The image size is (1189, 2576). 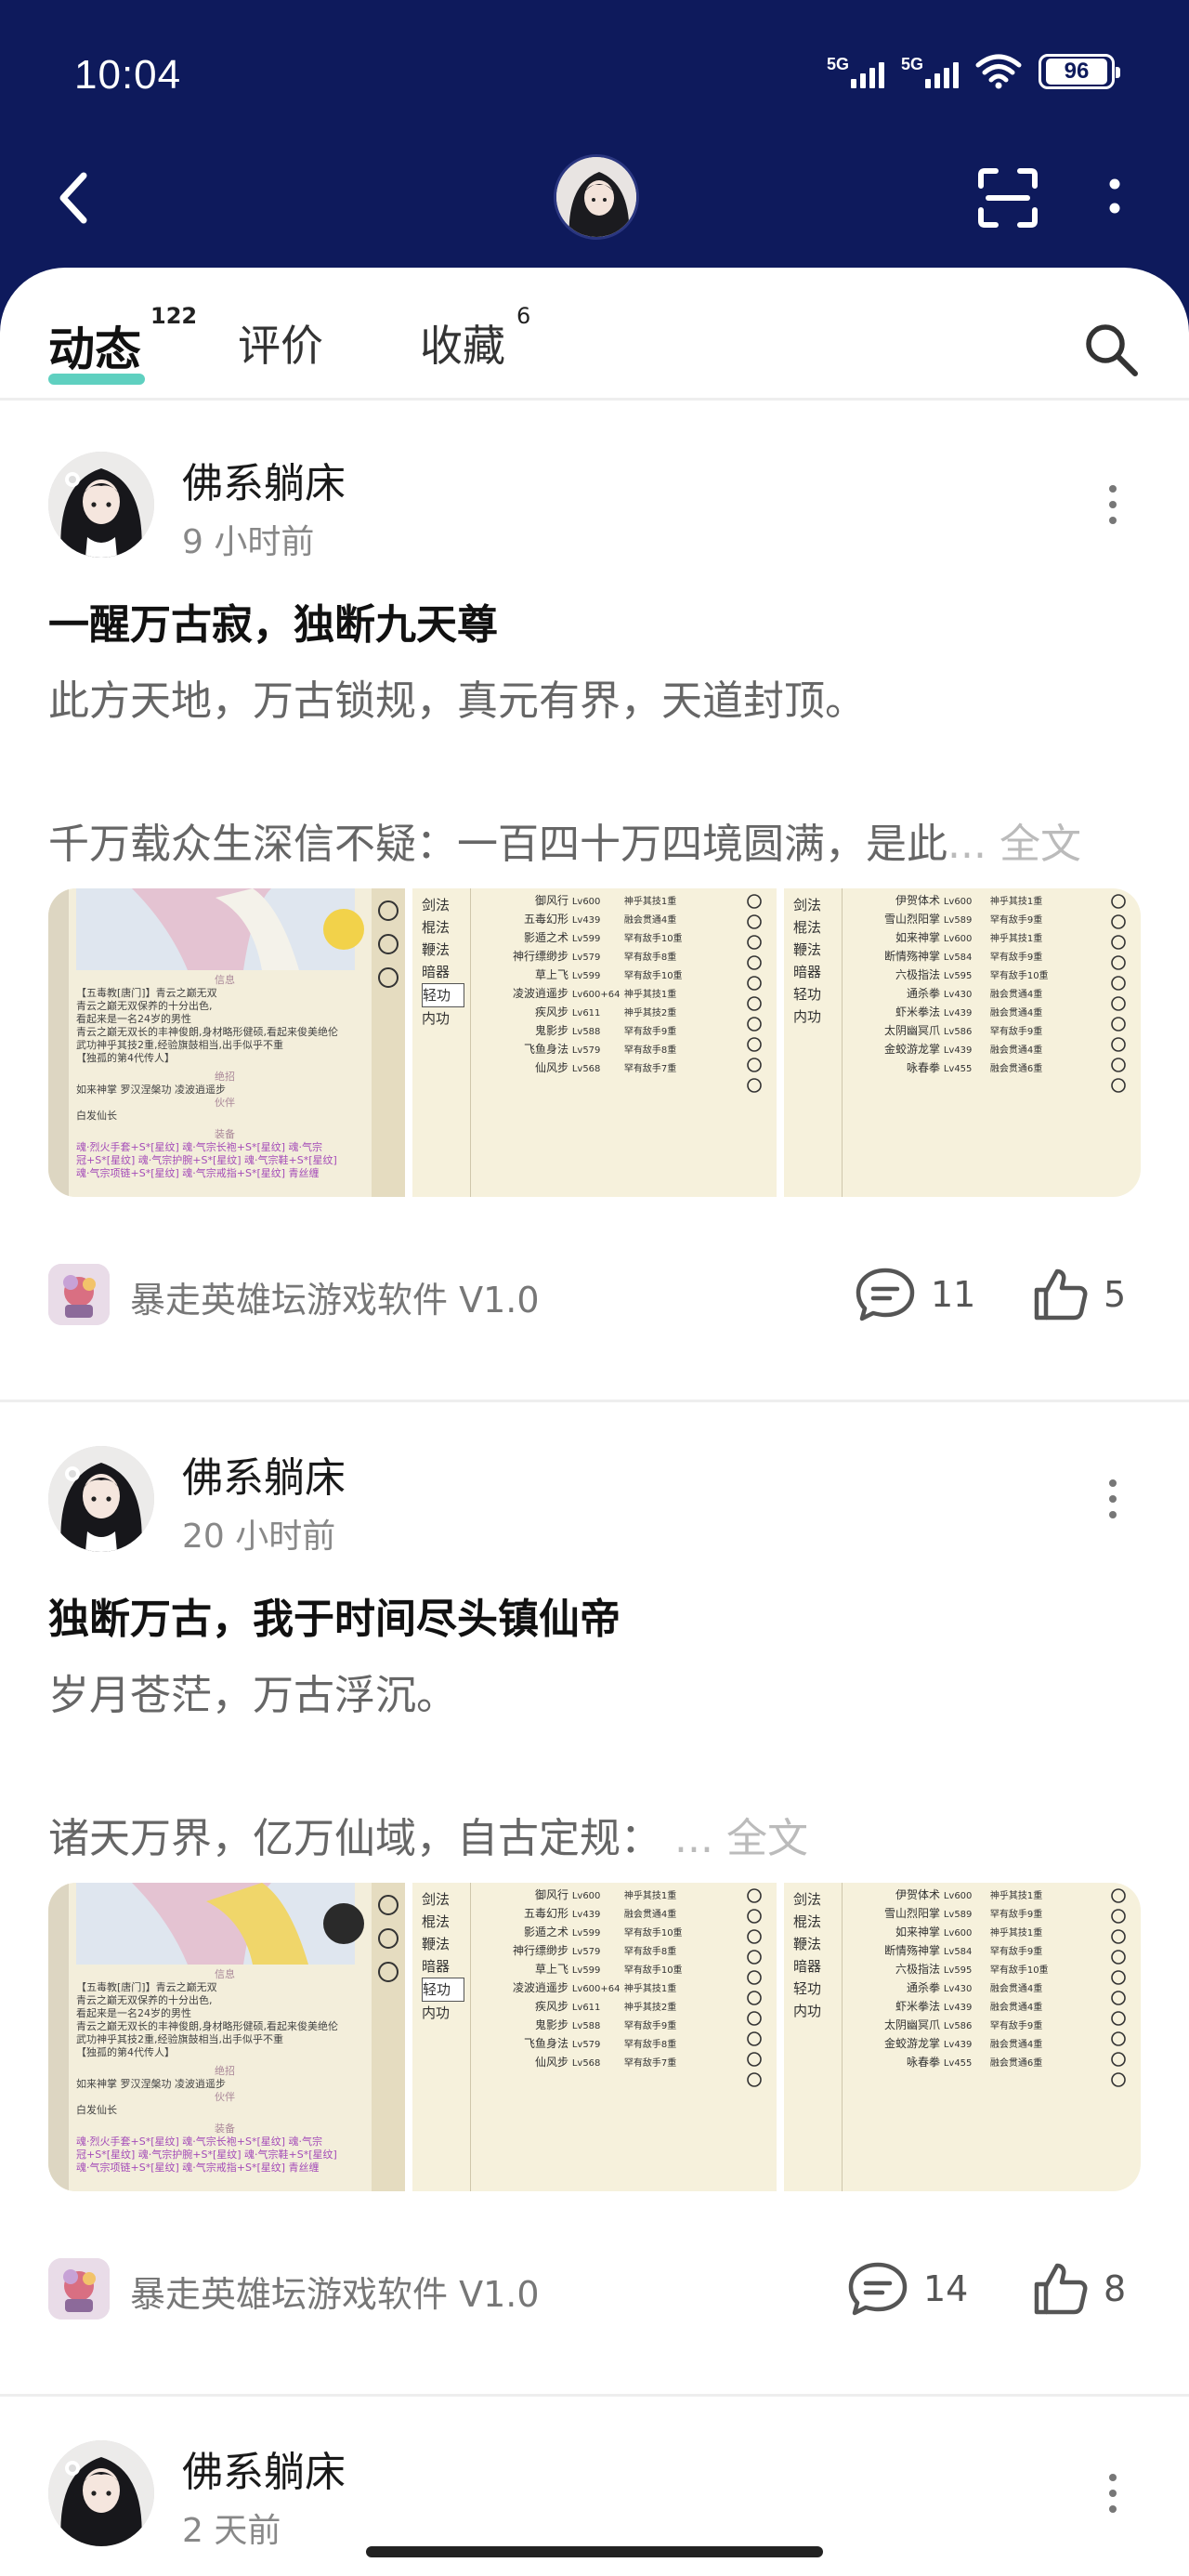 What do you see at coordinates (475, 338) in the screenshot?
I see `tab-favorites: 收藏 6` at bounding box center [475, 338].